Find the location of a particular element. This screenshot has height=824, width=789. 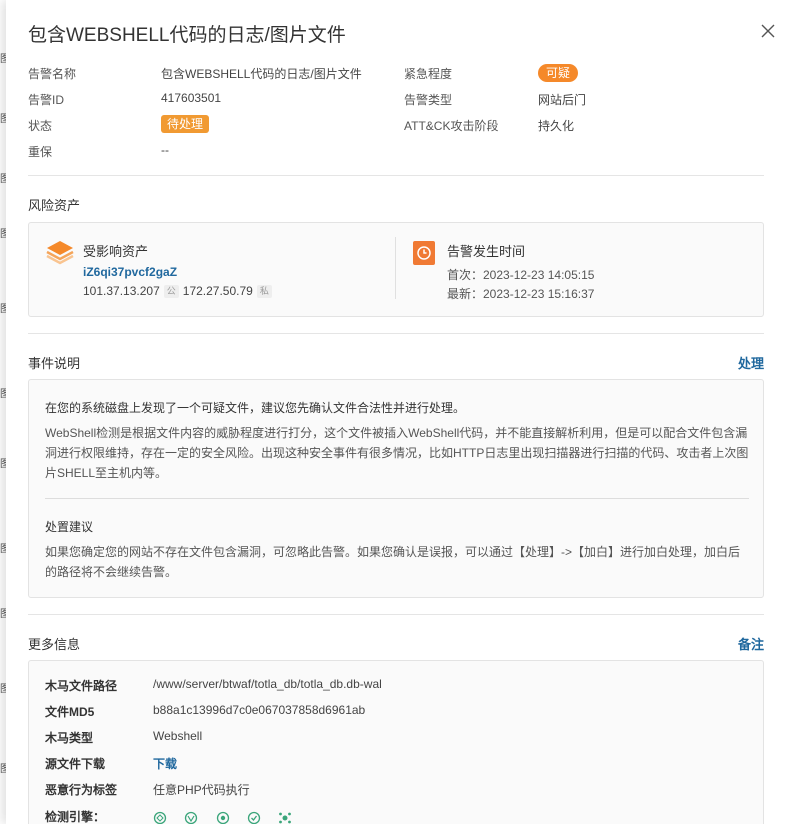

clock-icon is located at coordinates (424, 253).